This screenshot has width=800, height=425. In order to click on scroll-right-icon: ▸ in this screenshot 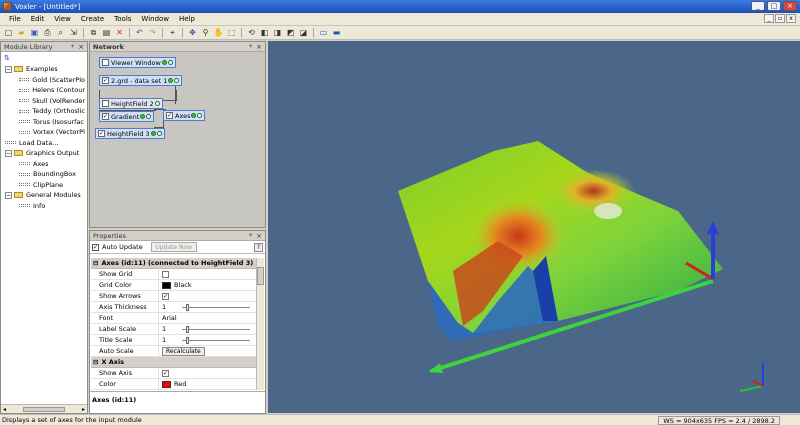, I will do `click(83, 409)`.